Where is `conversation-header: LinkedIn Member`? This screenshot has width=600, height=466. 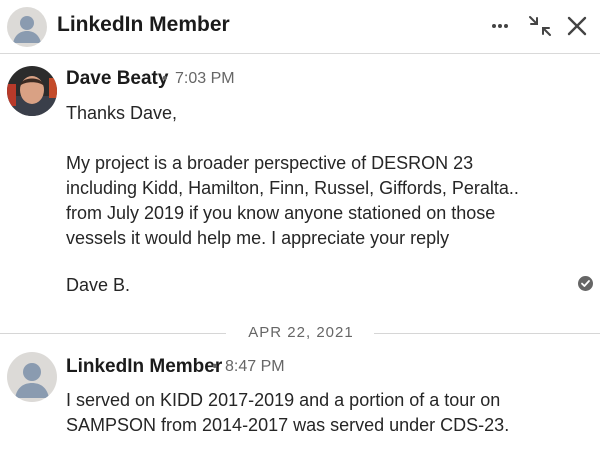 conversation-header: LinkedIn Member is located at coordinates (300, 27).